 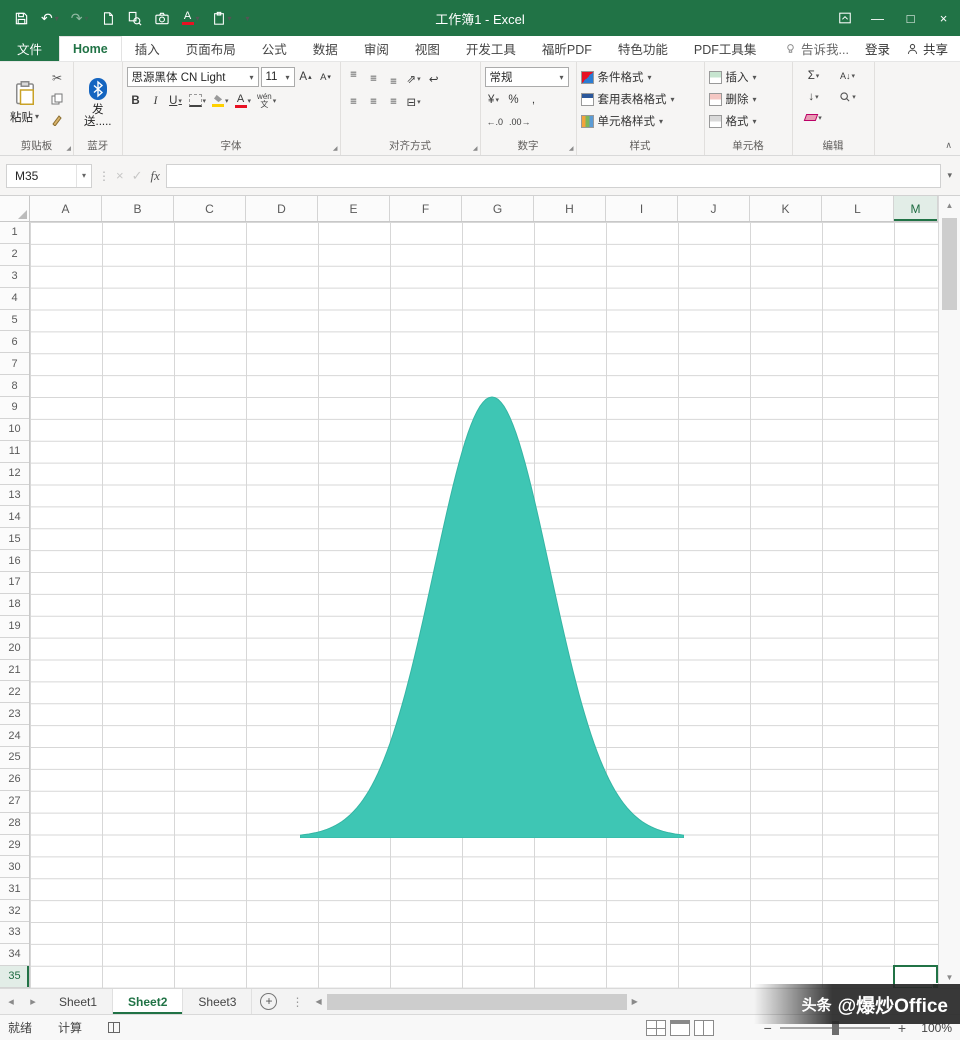 What do you see at coordinates (14, 671) in the screenshot?
I see `row-header-21: 21` at bounding box center [14, 671].